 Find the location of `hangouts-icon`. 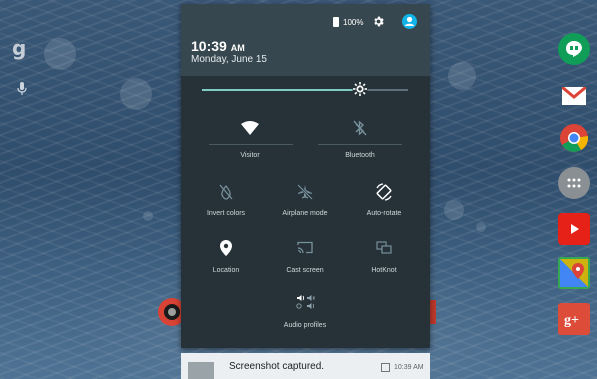

hangouts-icon is located at coordinates (574, 49).